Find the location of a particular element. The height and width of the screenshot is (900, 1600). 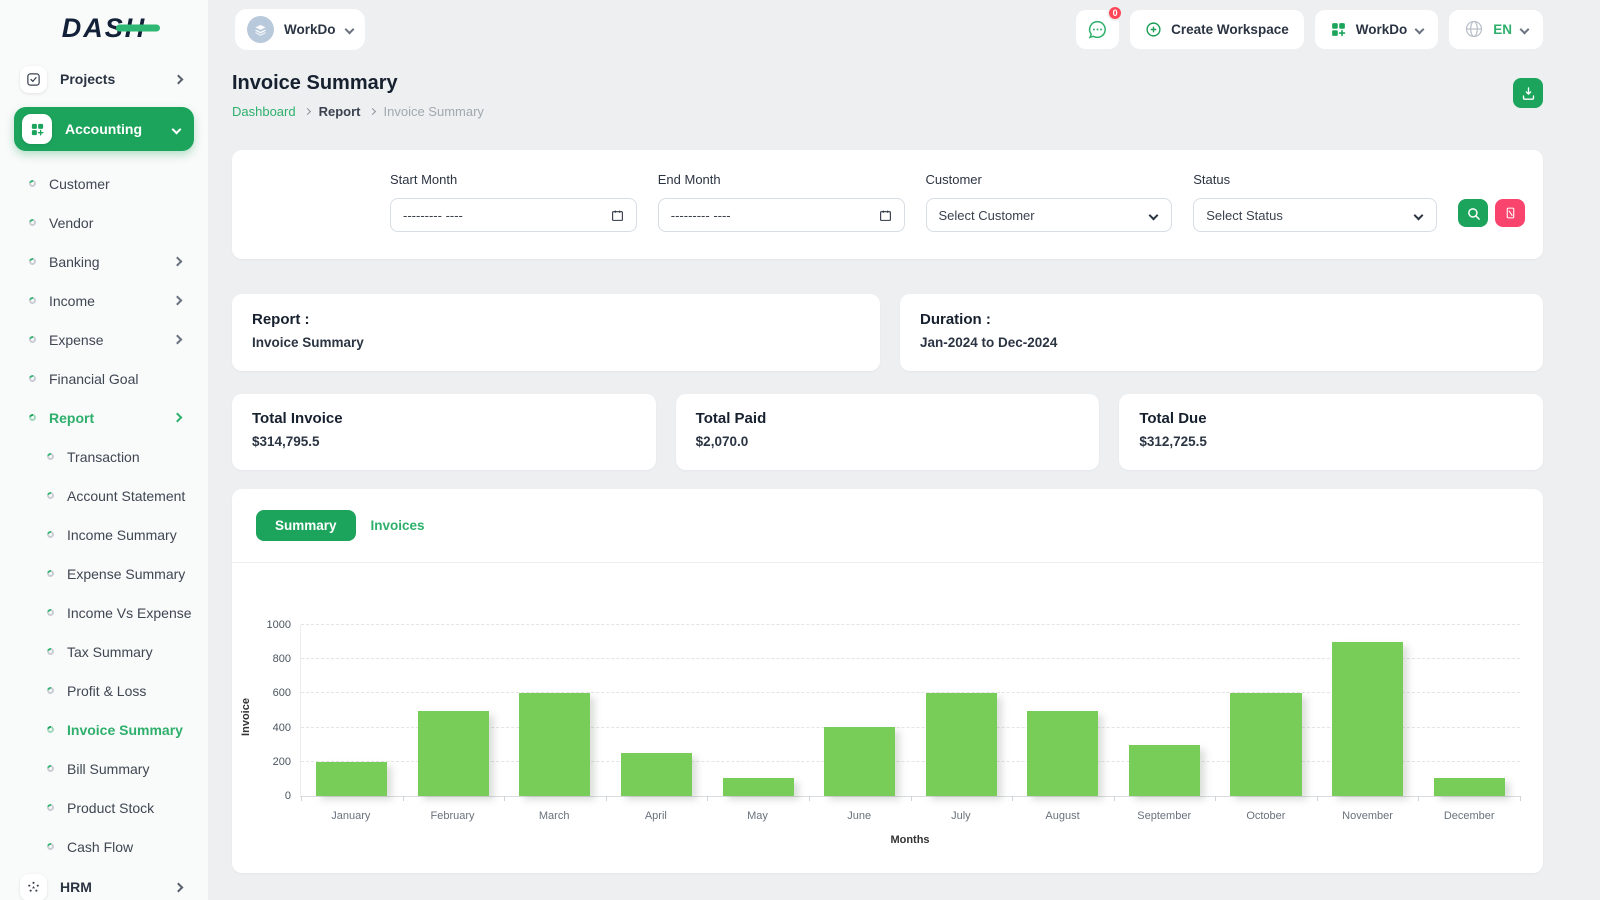

sidebar-item-label: Accounting is located at coordinates (103, 129).